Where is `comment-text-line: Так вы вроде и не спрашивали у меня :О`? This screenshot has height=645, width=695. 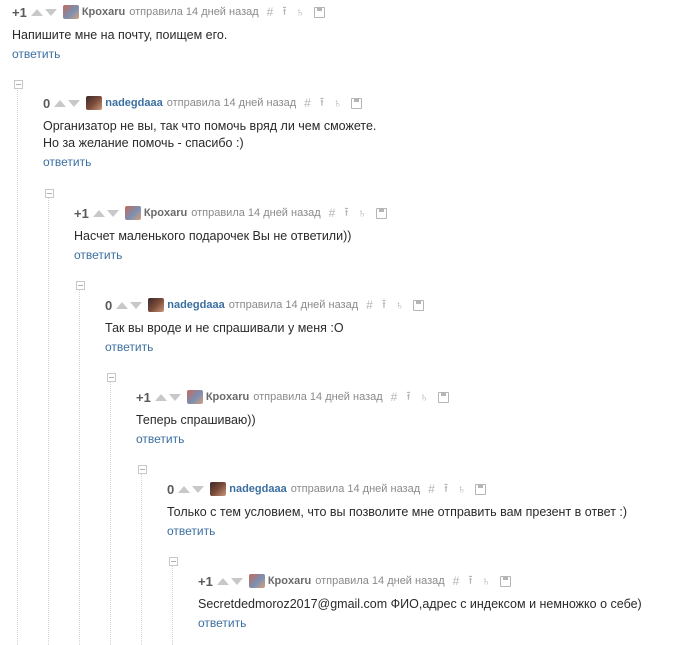
comment-text-line: Так вы вроде и не спрашивали у меня :О is located at coordinates (224, 328).